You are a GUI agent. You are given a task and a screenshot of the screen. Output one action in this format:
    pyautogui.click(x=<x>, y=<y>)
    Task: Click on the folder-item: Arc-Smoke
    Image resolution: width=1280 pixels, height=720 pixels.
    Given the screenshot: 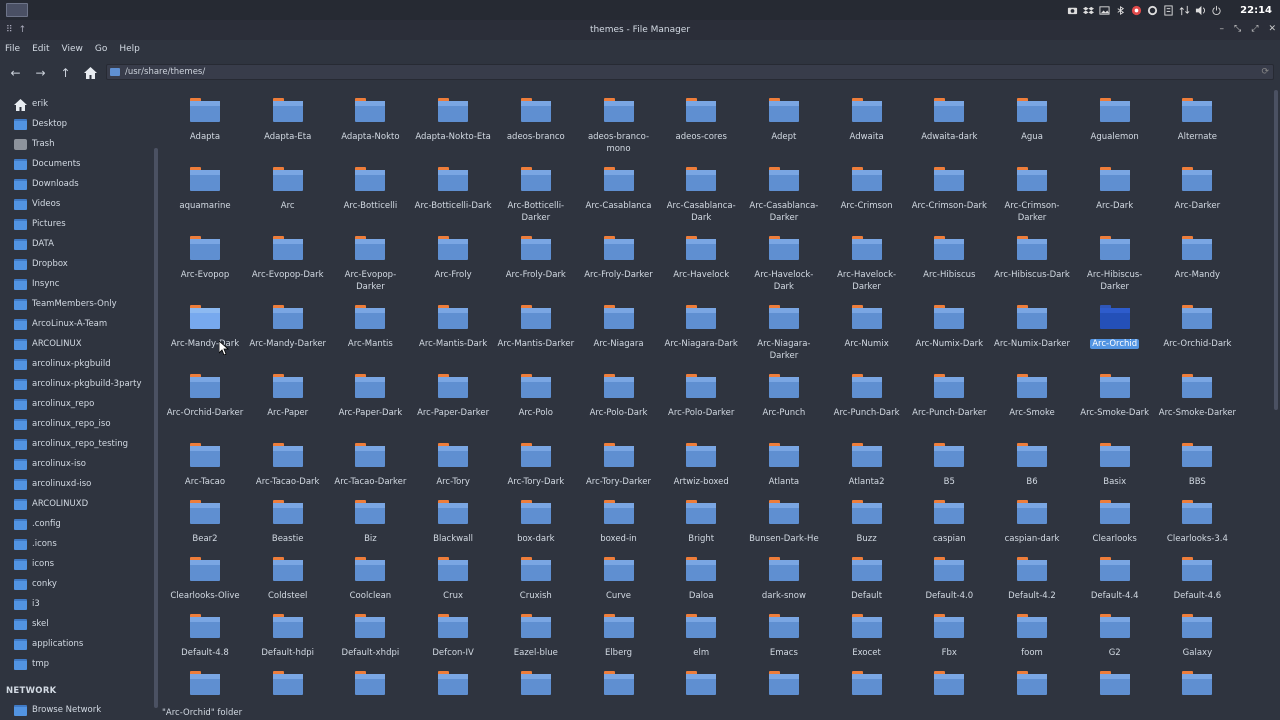 What is the action you would take?
    pyautogui.click(x=1032, y=396)
    